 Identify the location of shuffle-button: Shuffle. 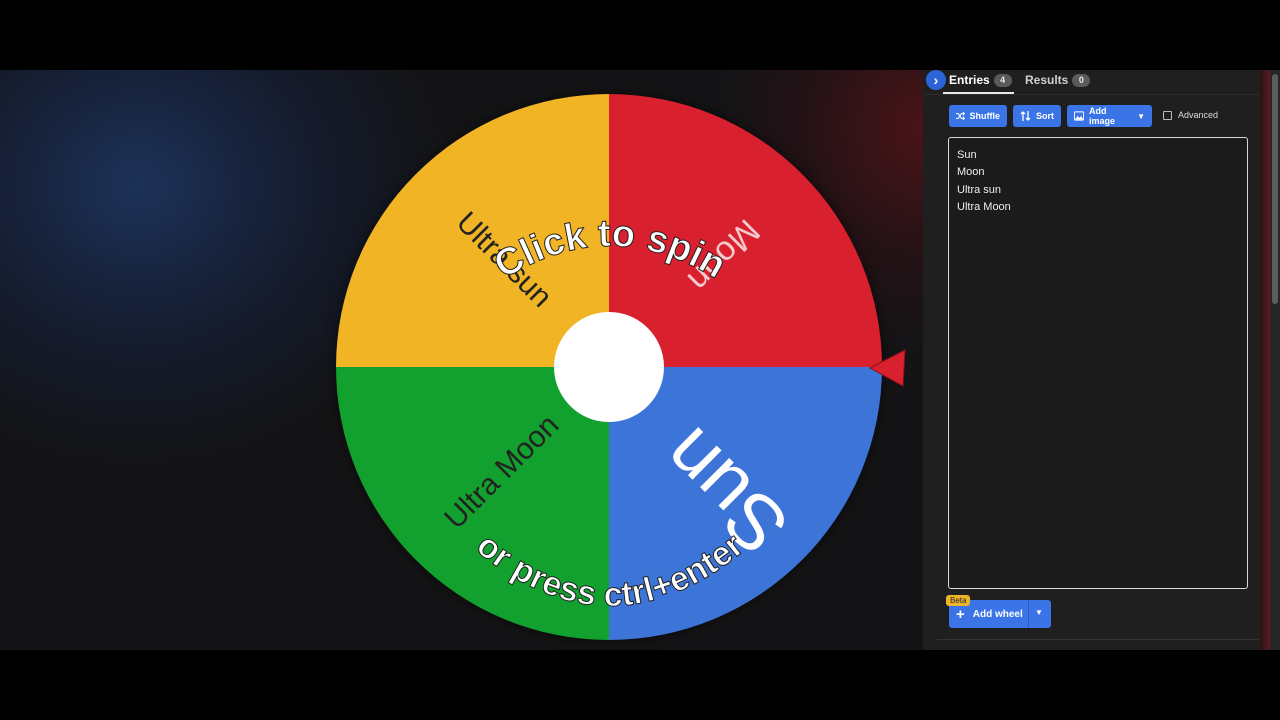
(978, 116).